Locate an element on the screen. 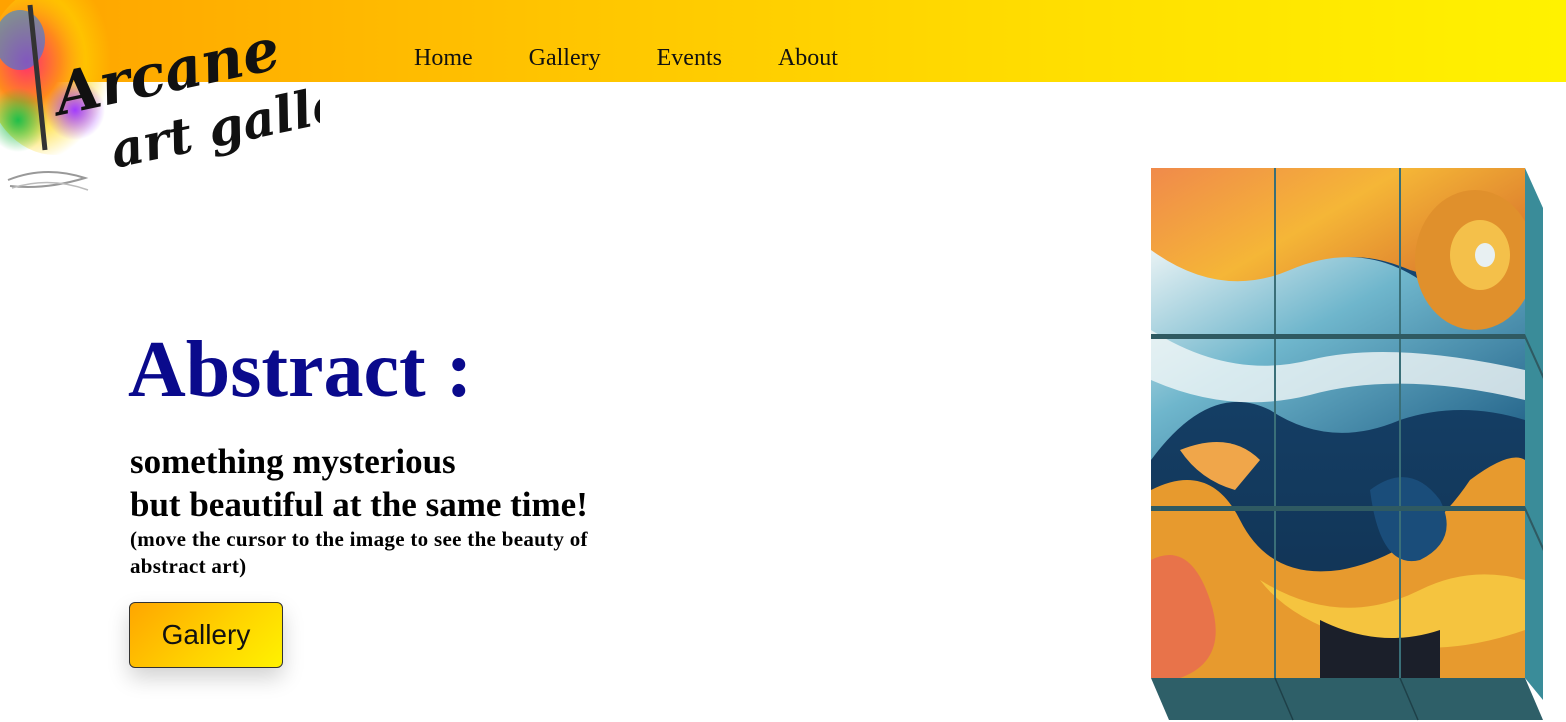 The width and height of the screenshot is (1566, 722). nav-about-link: About is located at coordinates (808, 58).